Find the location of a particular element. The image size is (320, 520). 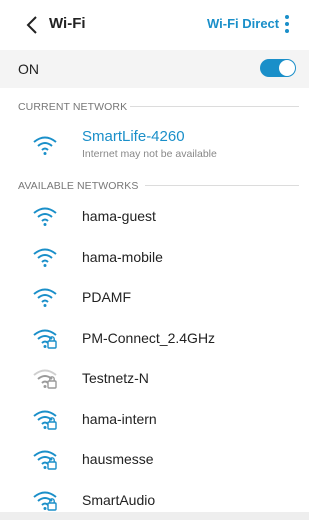

network-row: PM-Connect_2.4GHz is located at coordinates (154, 338).